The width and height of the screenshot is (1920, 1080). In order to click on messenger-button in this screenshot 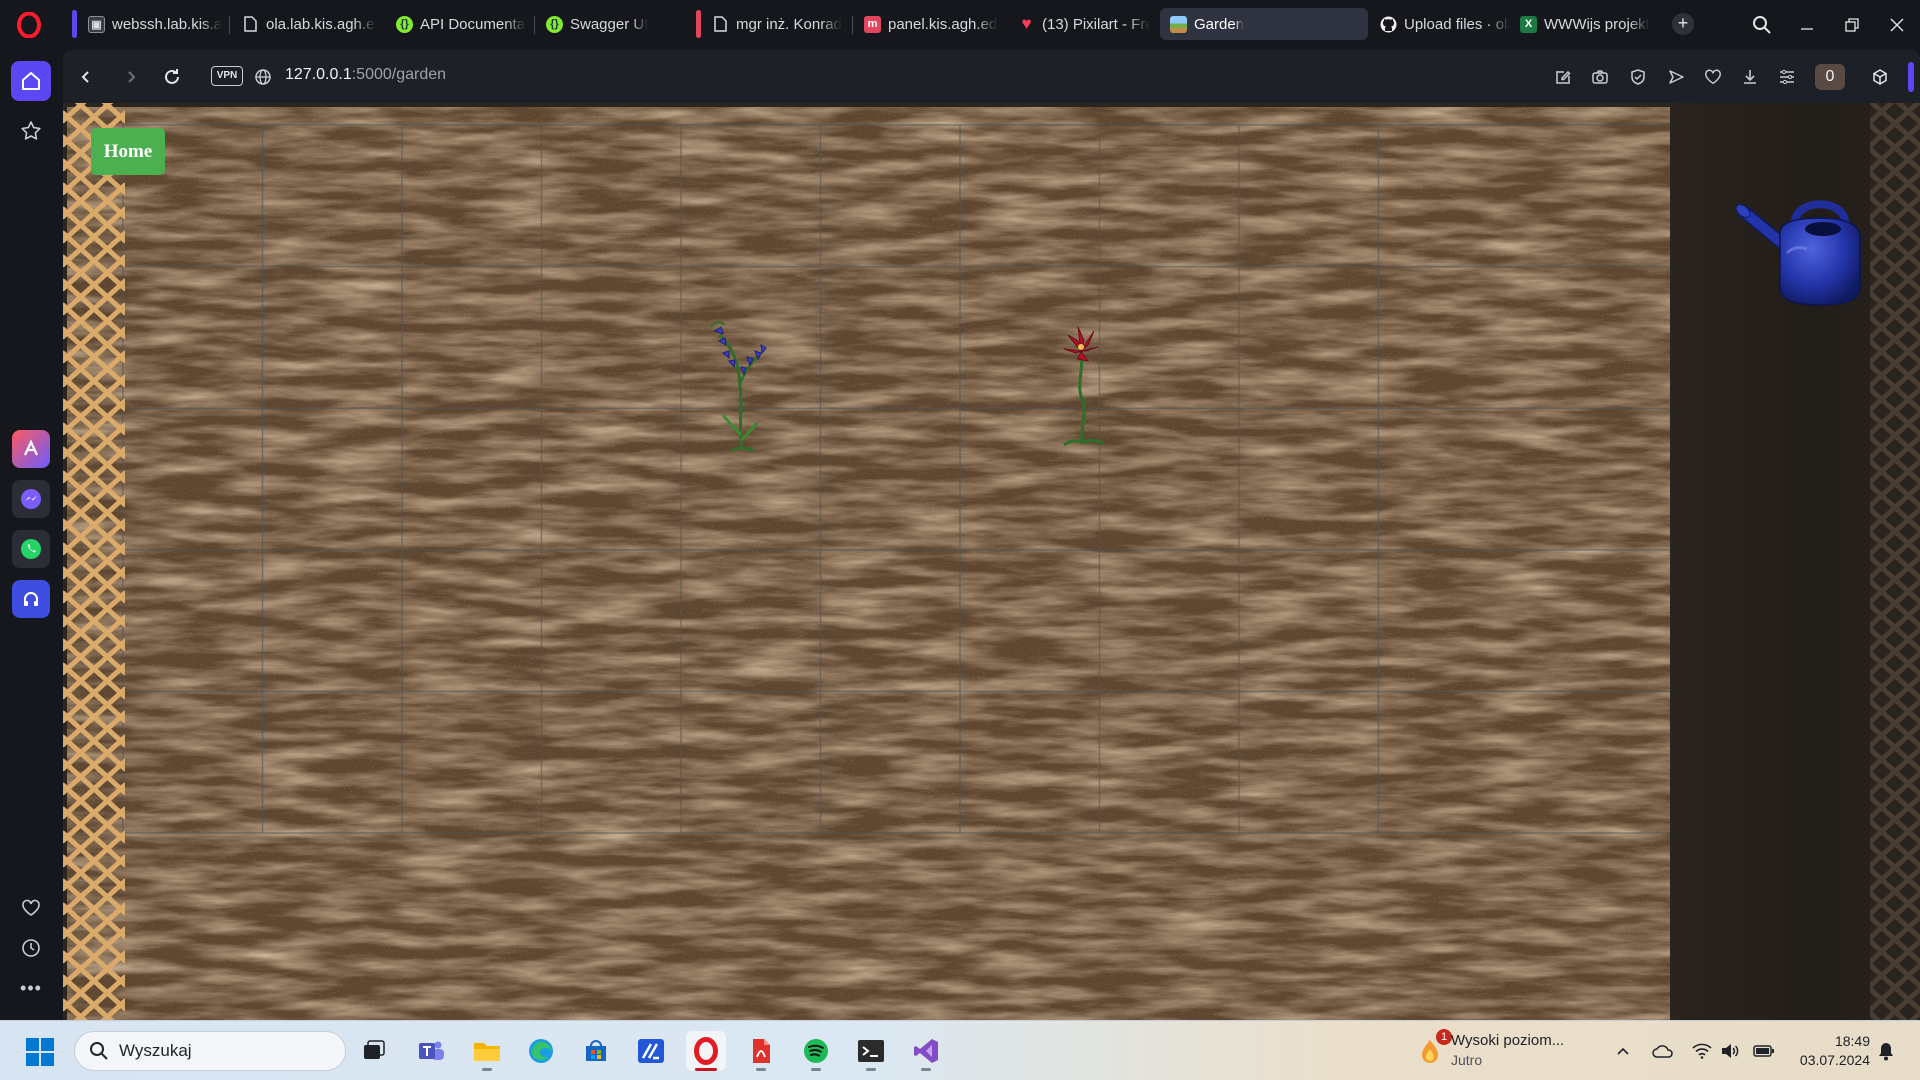, I will do `click(31, 499)`.